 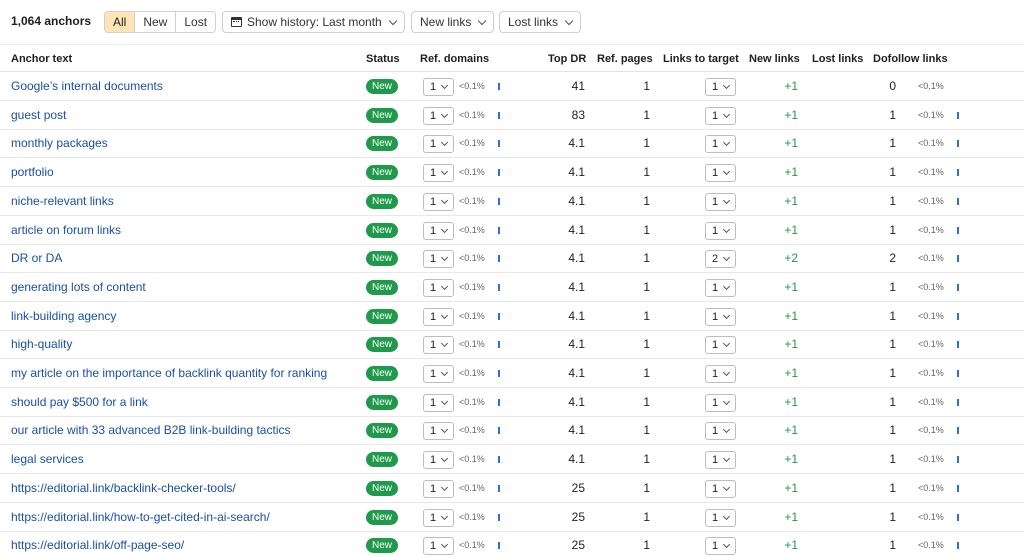 I want to click on col-new-links: New links, so click(x=774, y=59).